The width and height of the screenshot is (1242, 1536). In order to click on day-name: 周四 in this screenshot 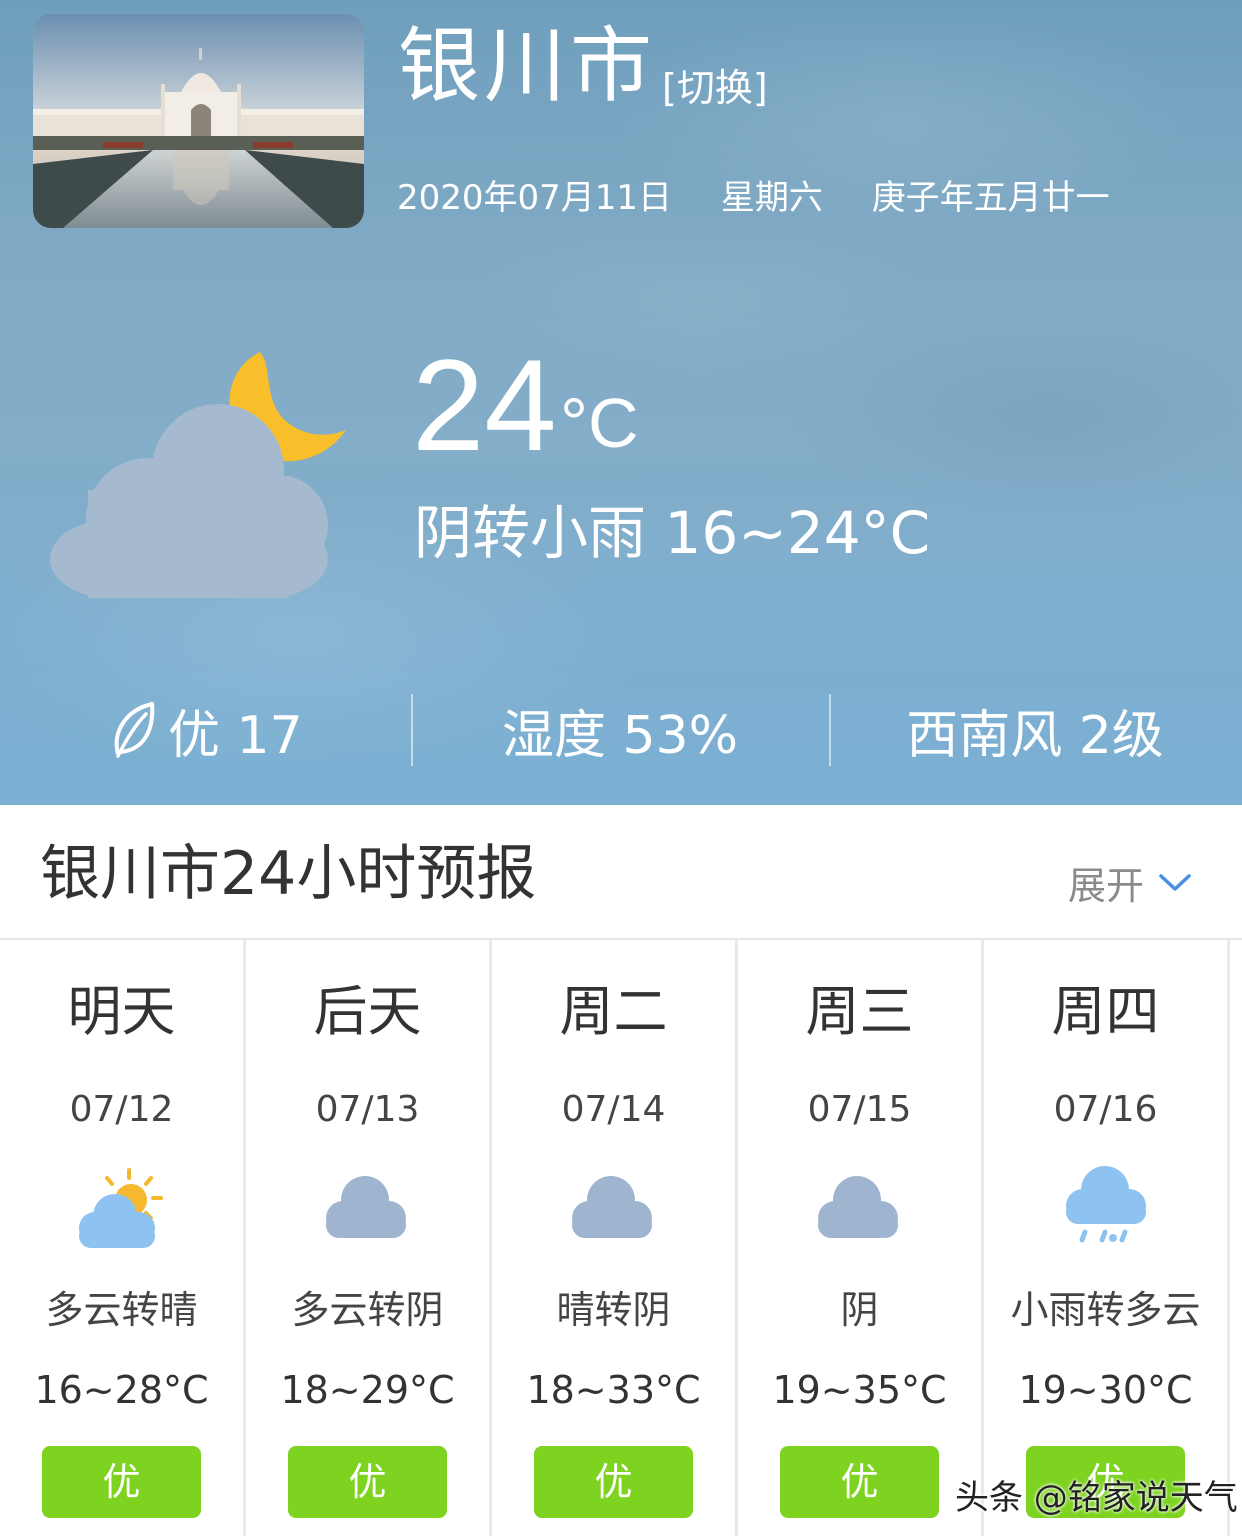, I will do `click(1105, 1011)`.